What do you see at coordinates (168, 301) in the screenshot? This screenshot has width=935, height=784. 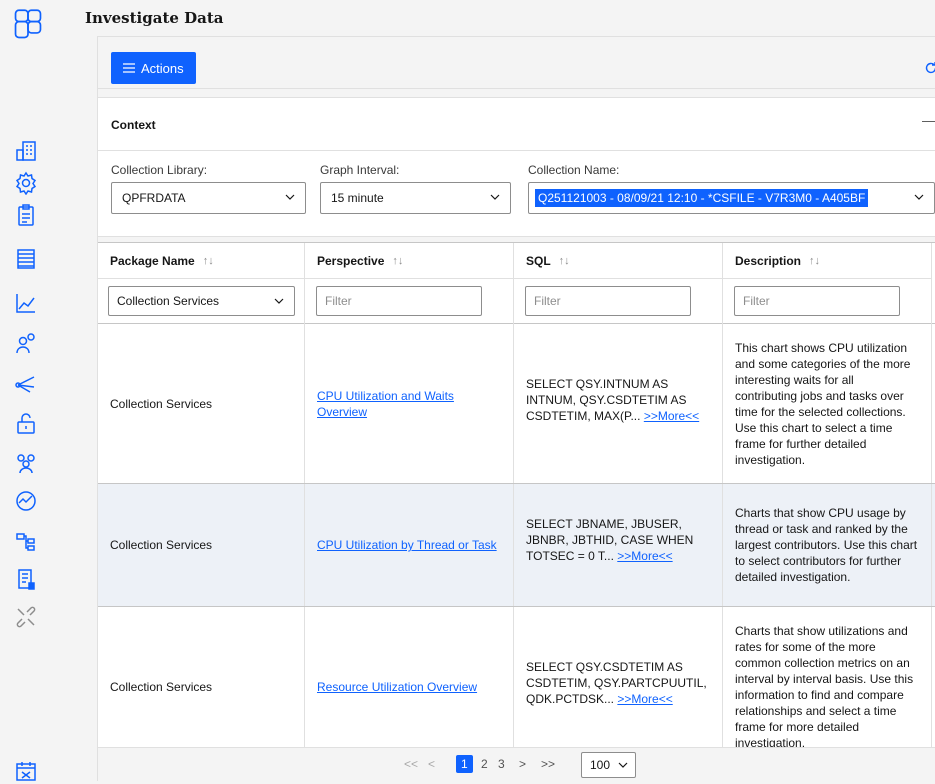 I see `package-filter-value: Collection Services` at bounding box center [168, 301].